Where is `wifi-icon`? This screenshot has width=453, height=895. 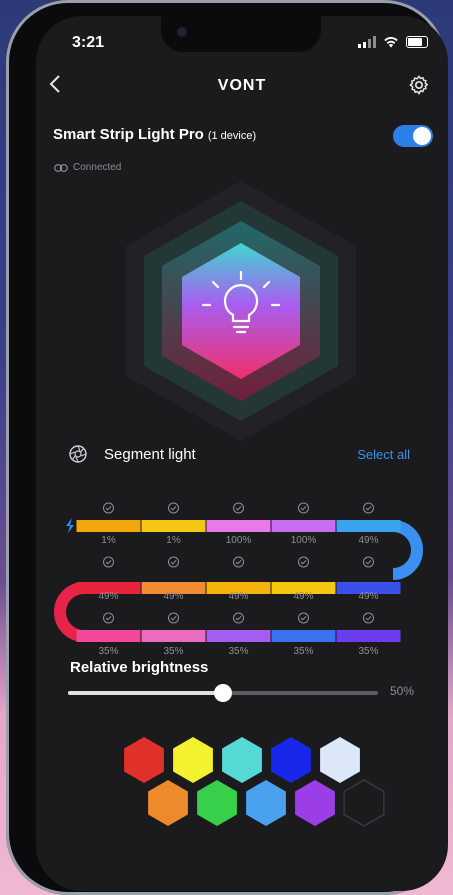
wifi-icon is located at coordinates (391, 42).